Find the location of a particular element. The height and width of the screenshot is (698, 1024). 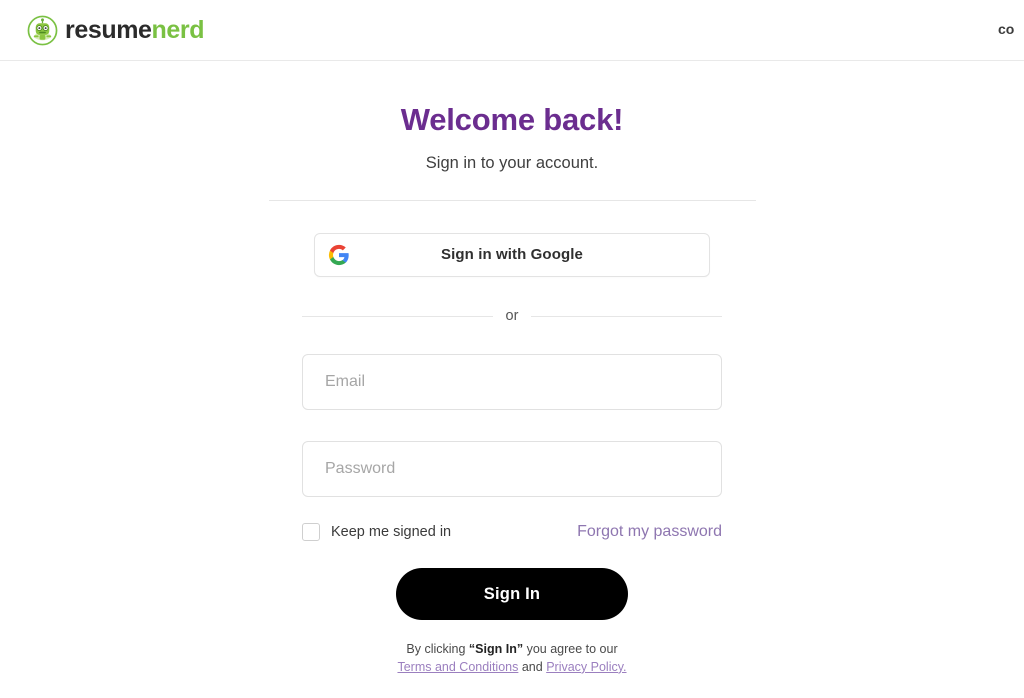

section-divider is located at coordinates (512, 200).